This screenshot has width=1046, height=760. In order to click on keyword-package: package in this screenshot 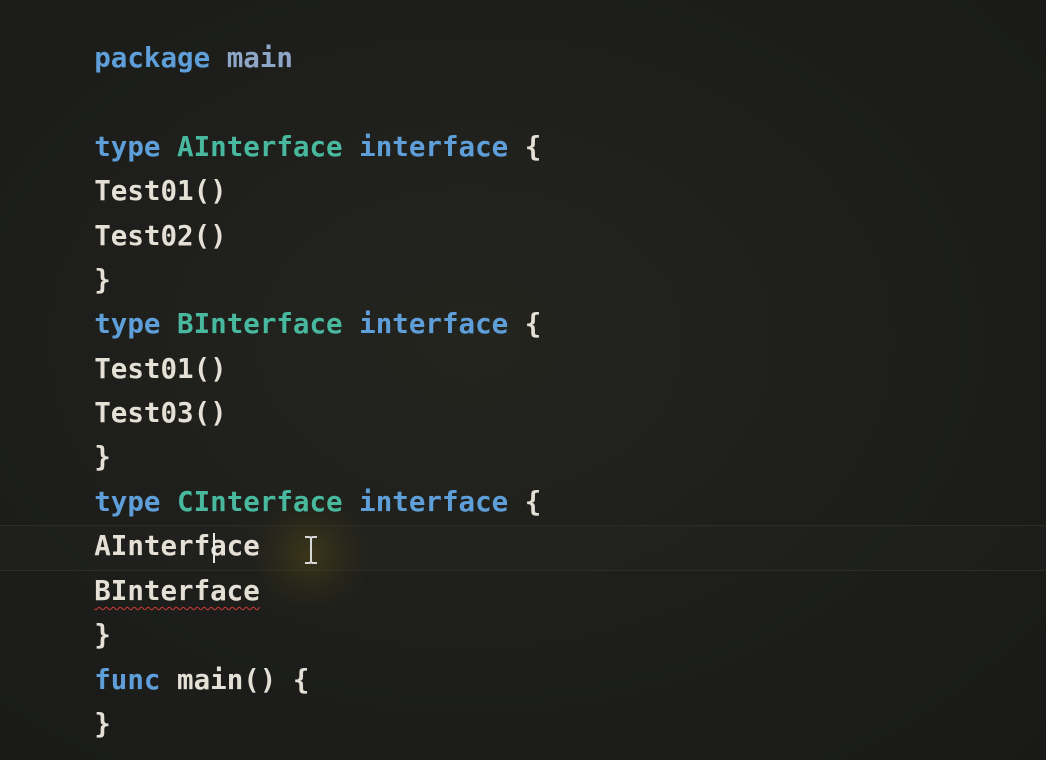, I will do `click(152, 58)`.